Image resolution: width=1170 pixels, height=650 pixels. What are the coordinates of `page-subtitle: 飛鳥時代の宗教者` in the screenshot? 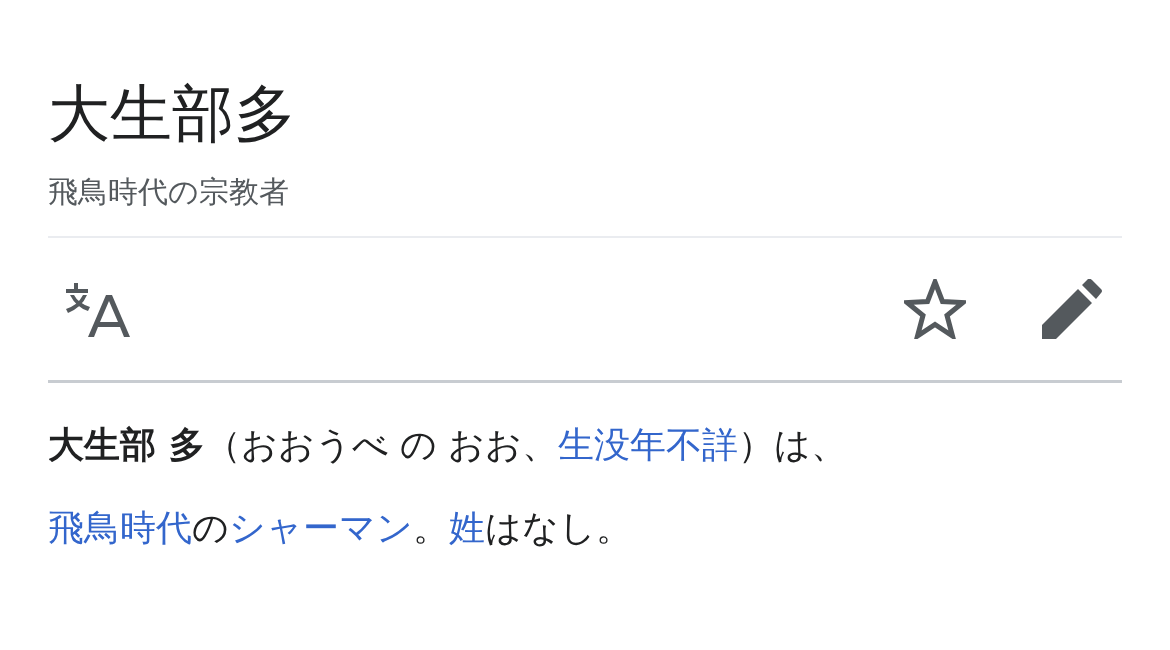 It's located at (585, 205).